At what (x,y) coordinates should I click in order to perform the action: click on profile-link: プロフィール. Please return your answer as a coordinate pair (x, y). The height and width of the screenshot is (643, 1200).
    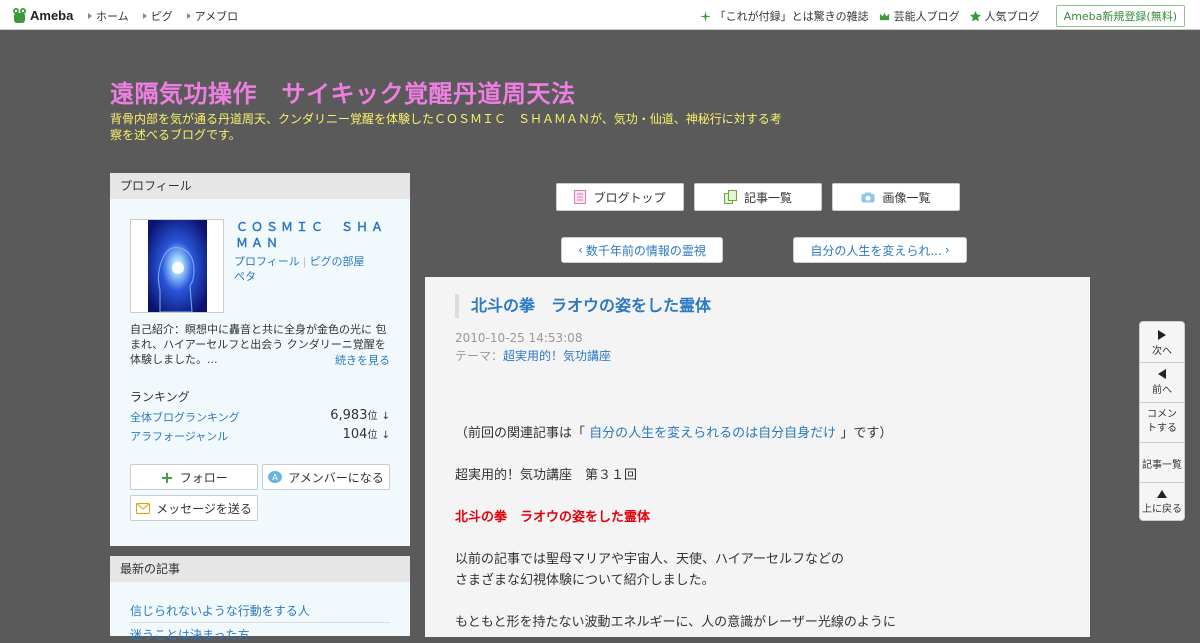
    Looking at the image, I should click on (267, 261).